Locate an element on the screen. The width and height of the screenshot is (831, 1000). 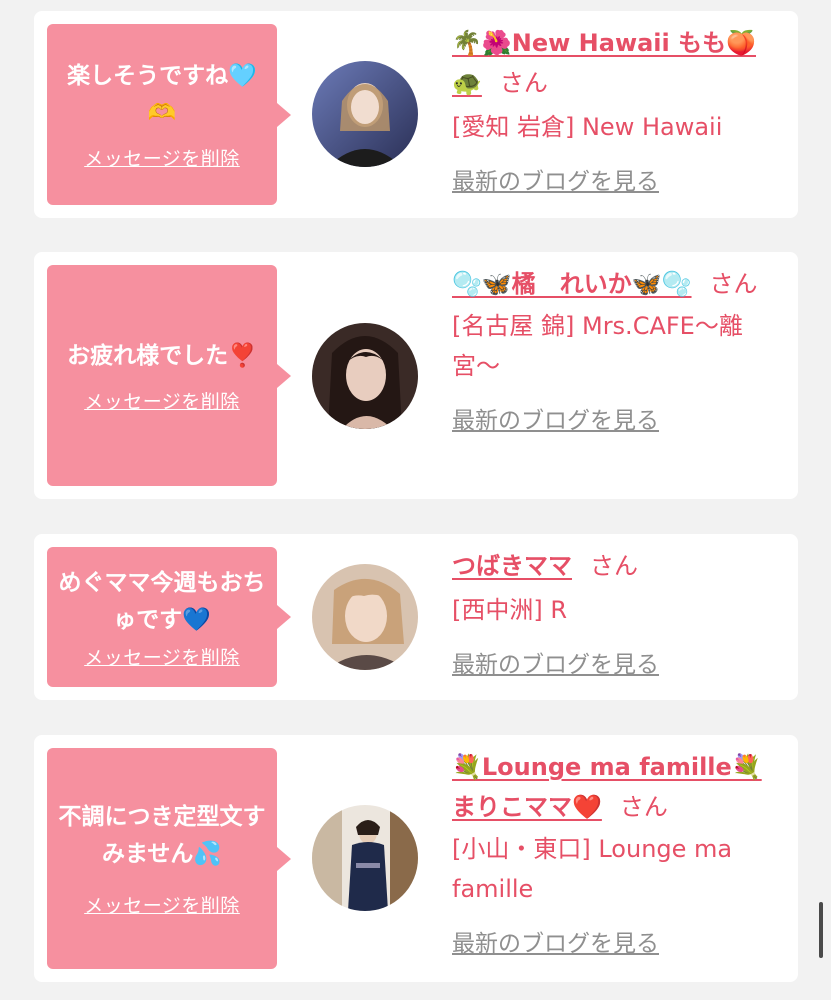
cast-name-link: つばきママ is located at coordinates (512, 566).